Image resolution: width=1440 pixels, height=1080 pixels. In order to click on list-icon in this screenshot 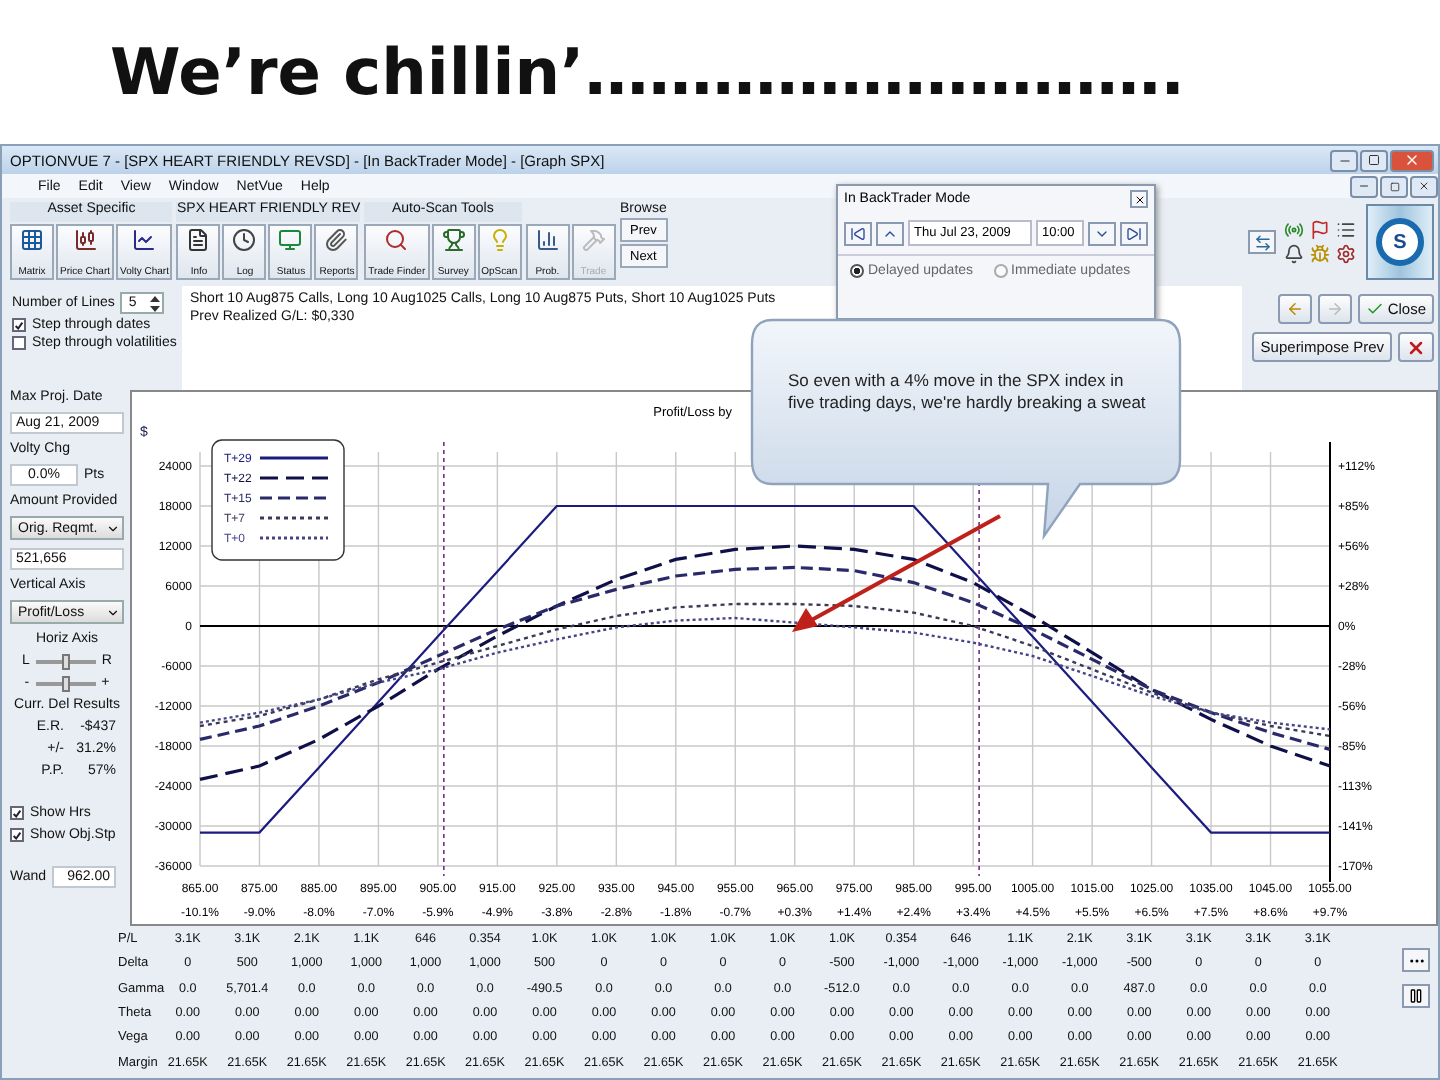, I will do `click(1346, 230)`.